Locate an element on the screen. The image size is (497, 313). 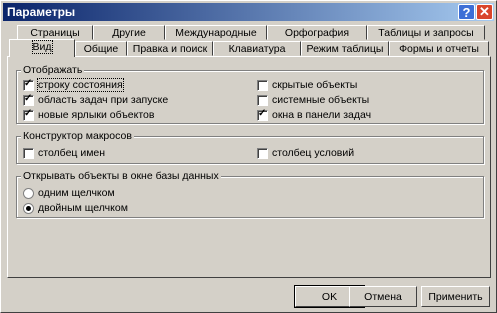
group-show-label: Отображать is located at coordinates (53, 70).